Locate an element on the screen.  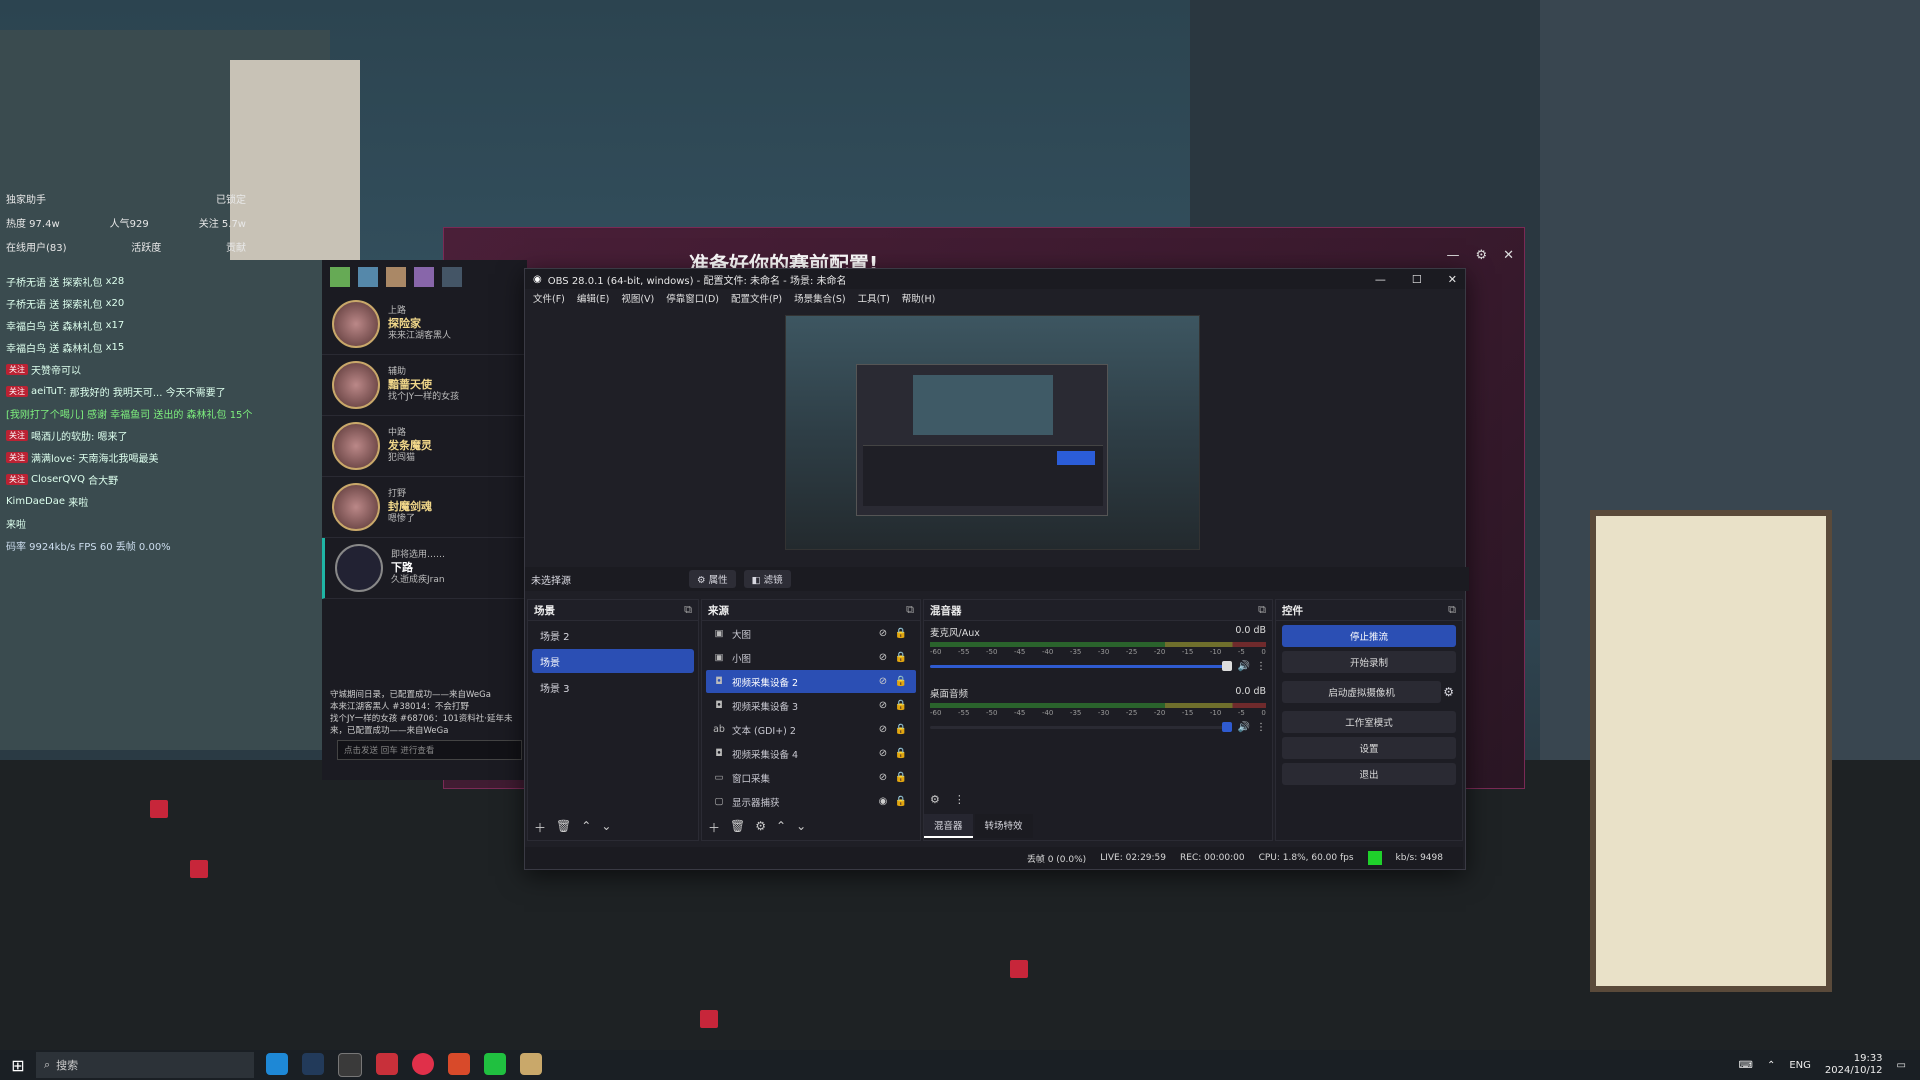
source-item: ◘ 视频采集设备 3 ⊘ 🔒 is located at coordinates (811, 705).